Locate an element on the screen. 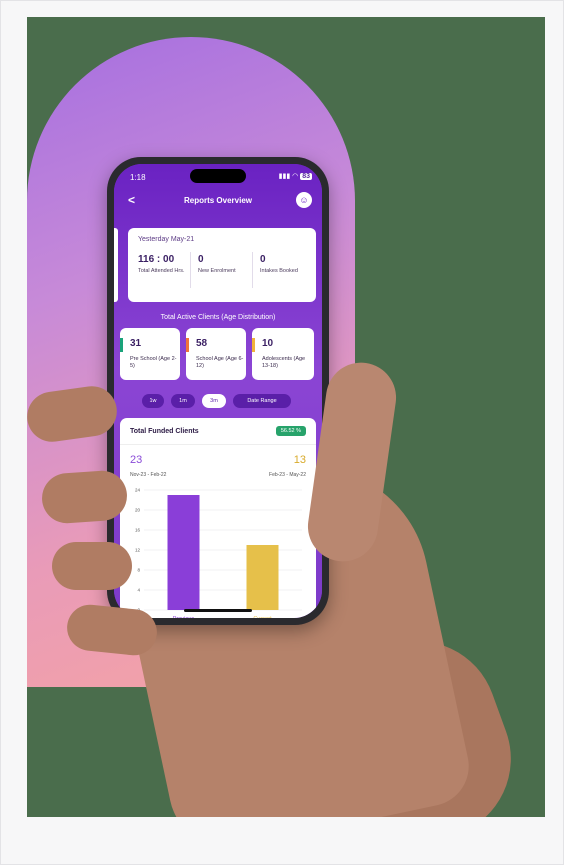 Image resolution: width=564 pixels, height=865 pixels. age-distribution-title: Total Active Clients (Age Distribution) is located at coordinates (218, 317).